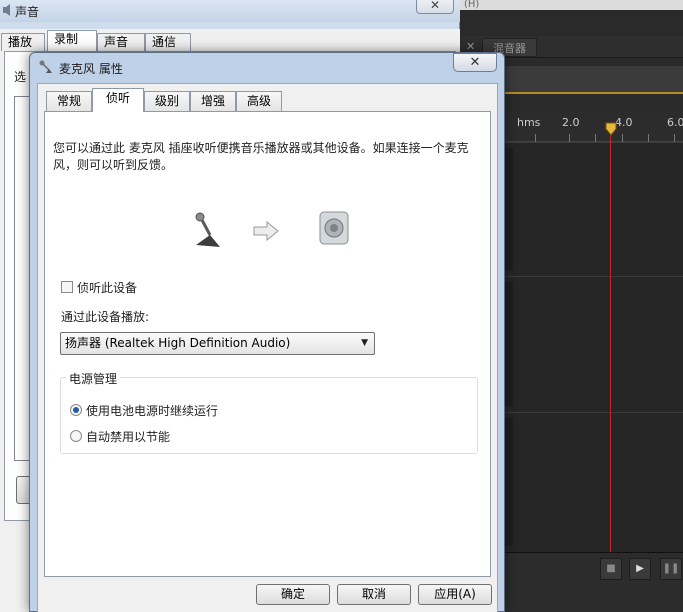  I want to click on stop-button: ■, so click(611, 569).